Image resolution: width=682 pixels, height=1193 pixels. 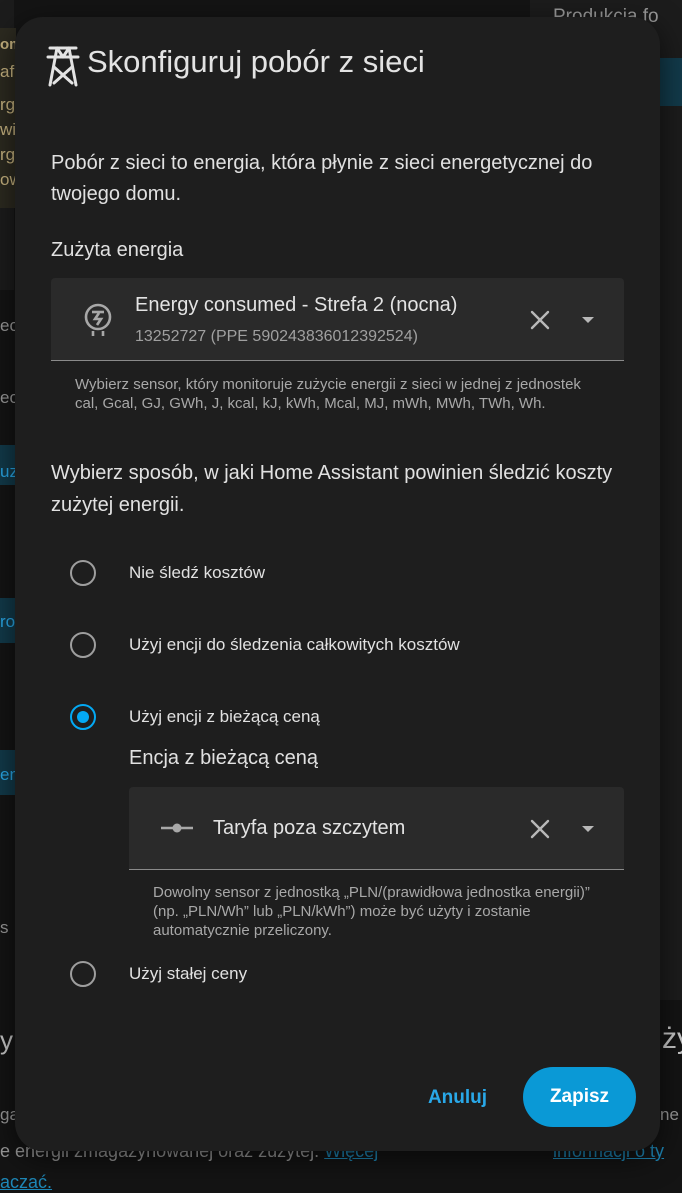 I want to click on bg-frag: ro, so click(x=8, y=621).